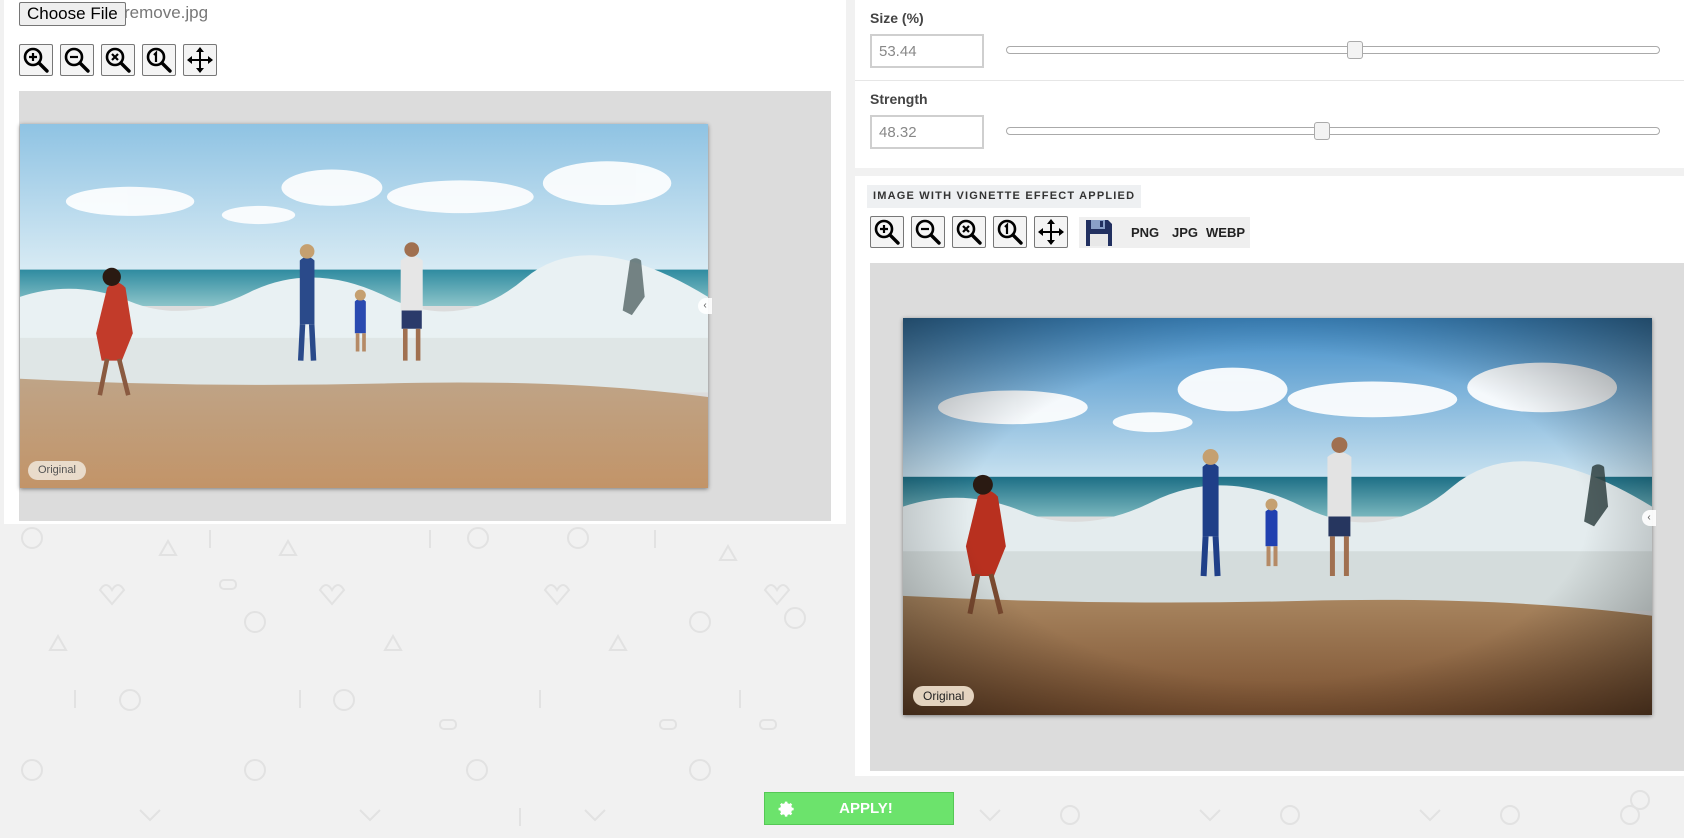 The image size is (1684, 838). I want to click on result-move-button, so click(1051, 232).